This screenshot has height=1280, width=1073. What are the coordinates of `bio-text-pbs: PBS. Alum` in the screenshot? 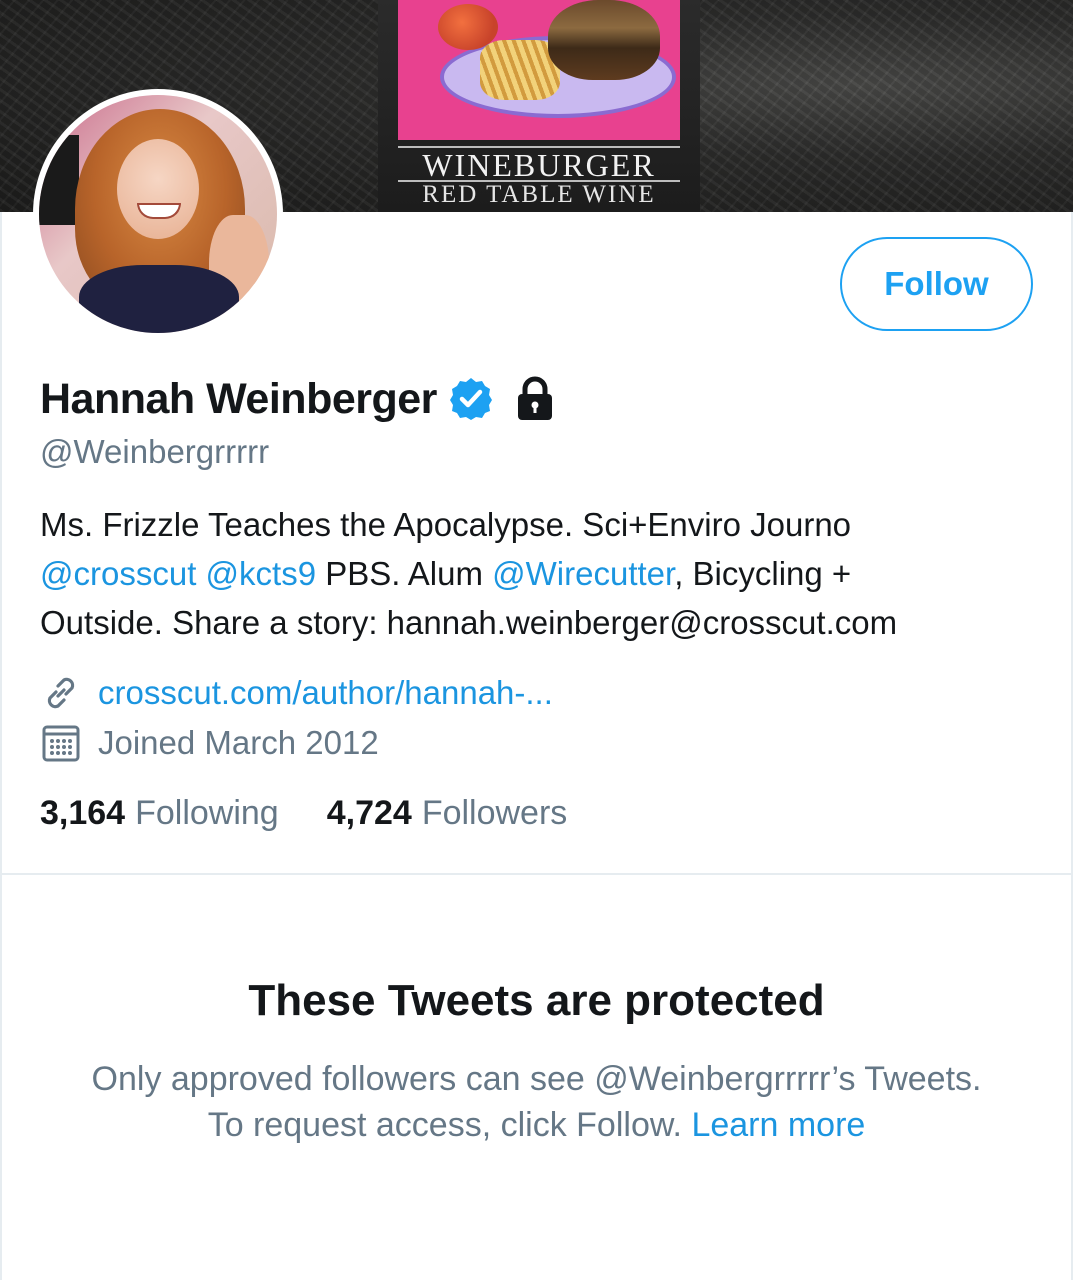 It's located at (404, 573).